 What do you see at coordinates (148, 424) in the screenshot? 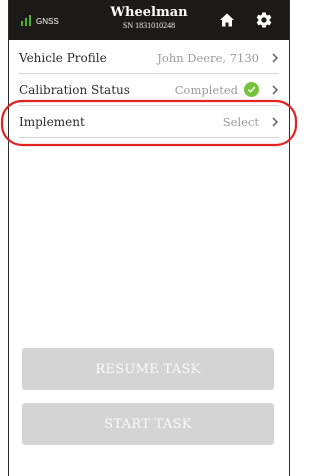
I see `start-task-button: START TASK` at bounding box center [148, 424].